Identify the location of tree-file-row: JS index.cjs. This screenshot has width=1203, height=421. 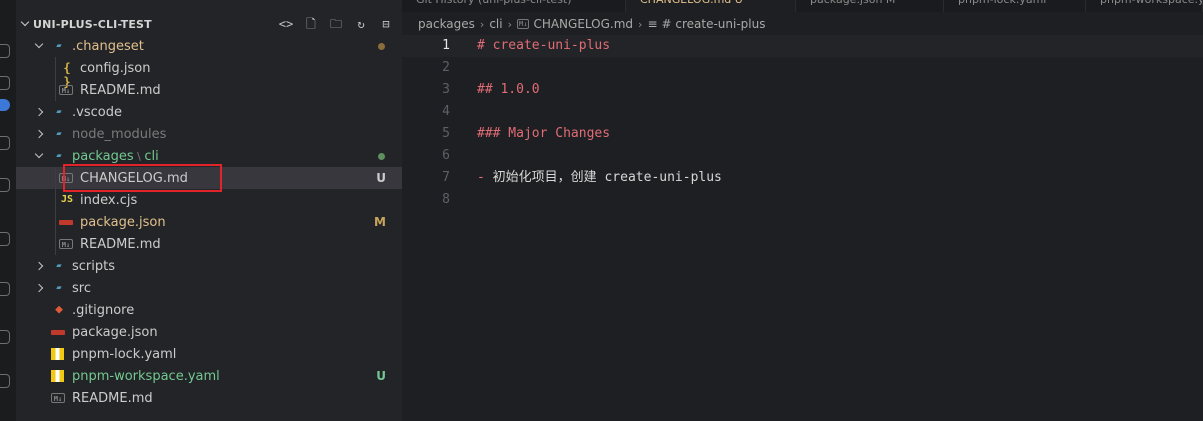
(209, 200).